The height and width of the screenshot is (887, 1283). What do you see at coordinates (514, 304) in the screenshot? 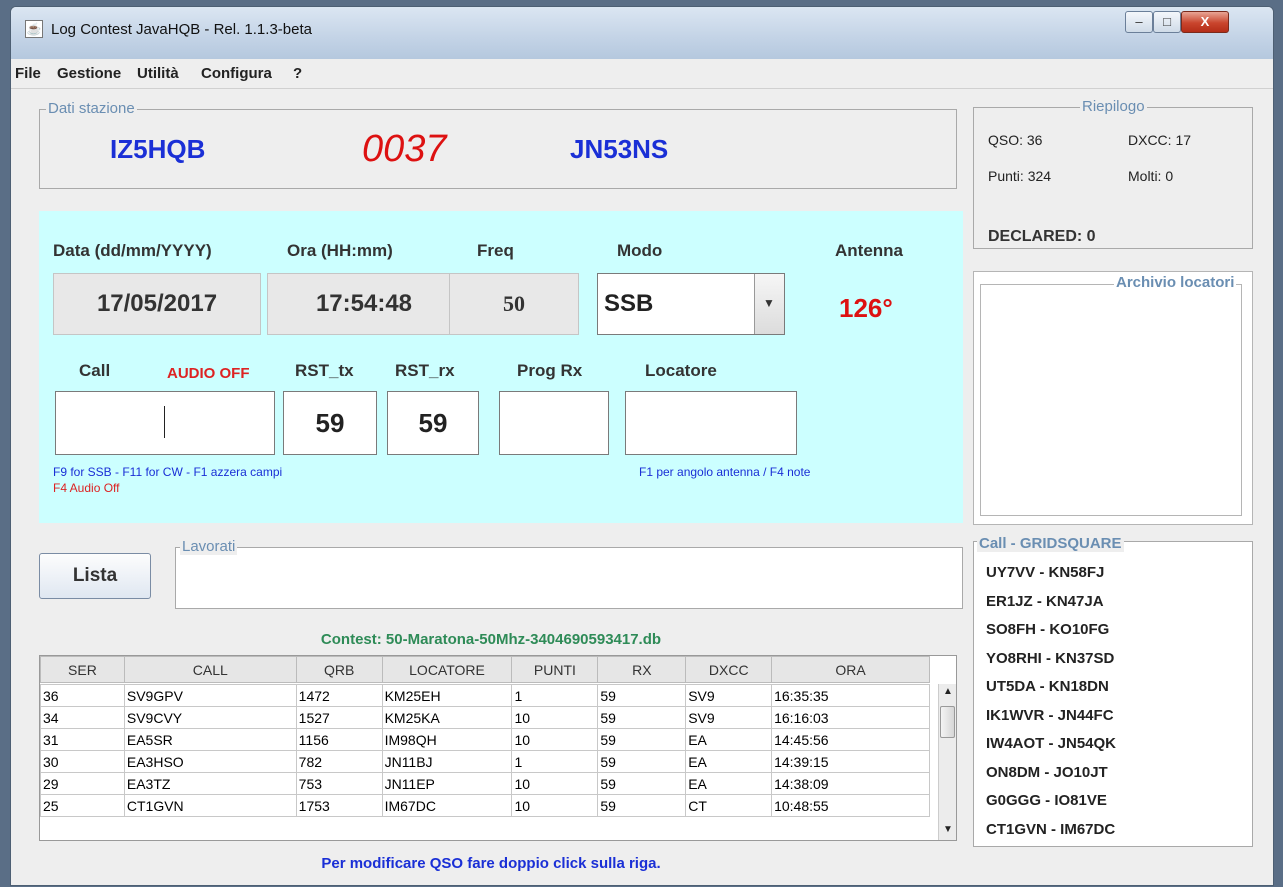
I see `freq-field: 50` at bounding box center [514, 304].